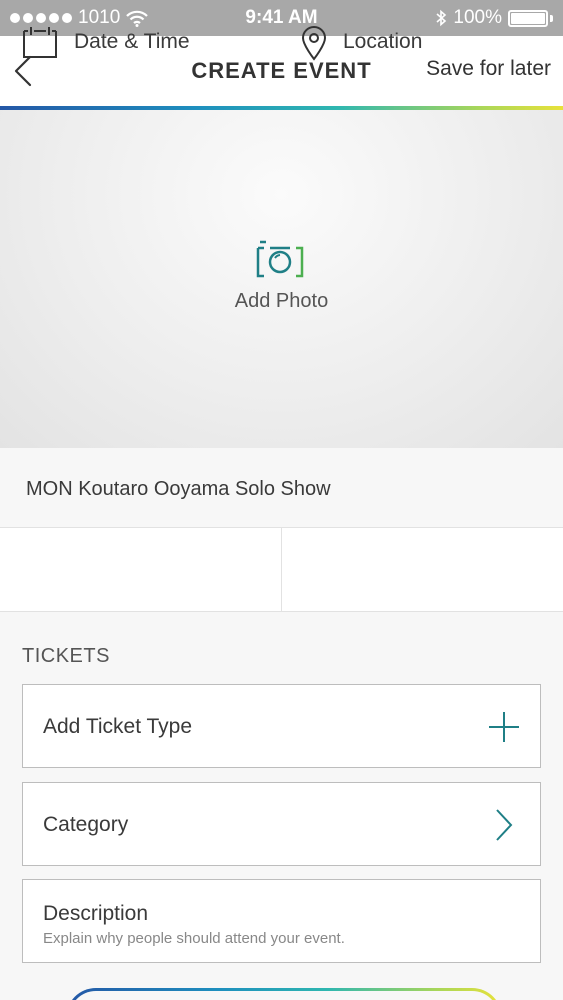  What do you see at coordinates (280, 259) in the screenshot?
I see `camera-icon` at bounding box center [280, 259].